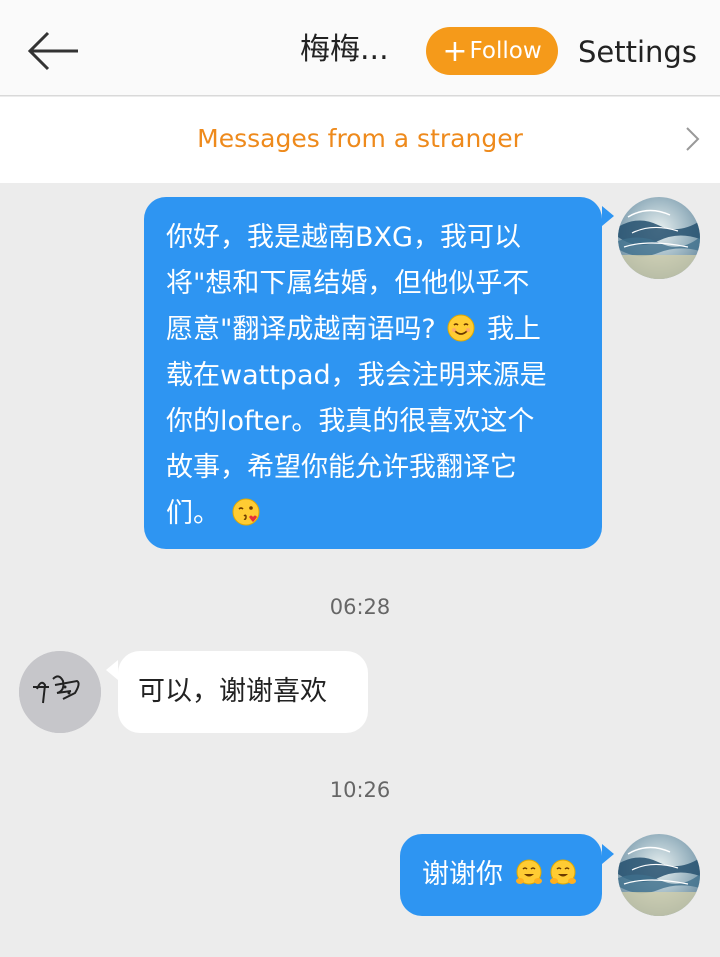  What do you see at coordinates (243, 692) in the screenshot?
I see `message-bubble-incoming: 可以，谢谢喜欢` at bounding box center [243, 692].